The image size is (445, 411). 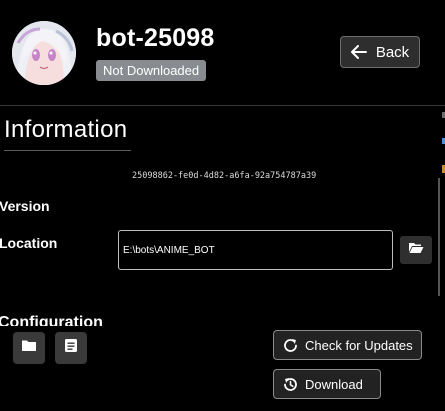 What do you see at coordinates (25, 206) in the screenshot?
I see `version-label: Version` at bounding box center [25, 206].